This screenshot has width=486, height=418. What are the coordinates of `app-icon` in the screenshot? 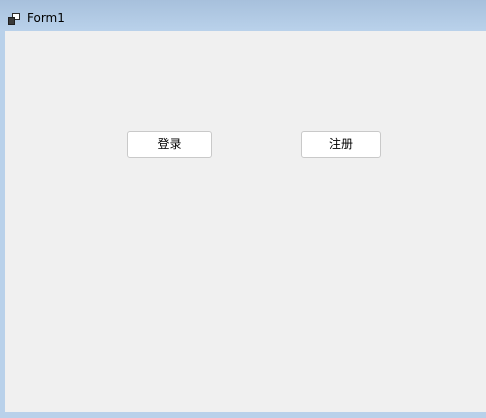 It's located at (14, 17).